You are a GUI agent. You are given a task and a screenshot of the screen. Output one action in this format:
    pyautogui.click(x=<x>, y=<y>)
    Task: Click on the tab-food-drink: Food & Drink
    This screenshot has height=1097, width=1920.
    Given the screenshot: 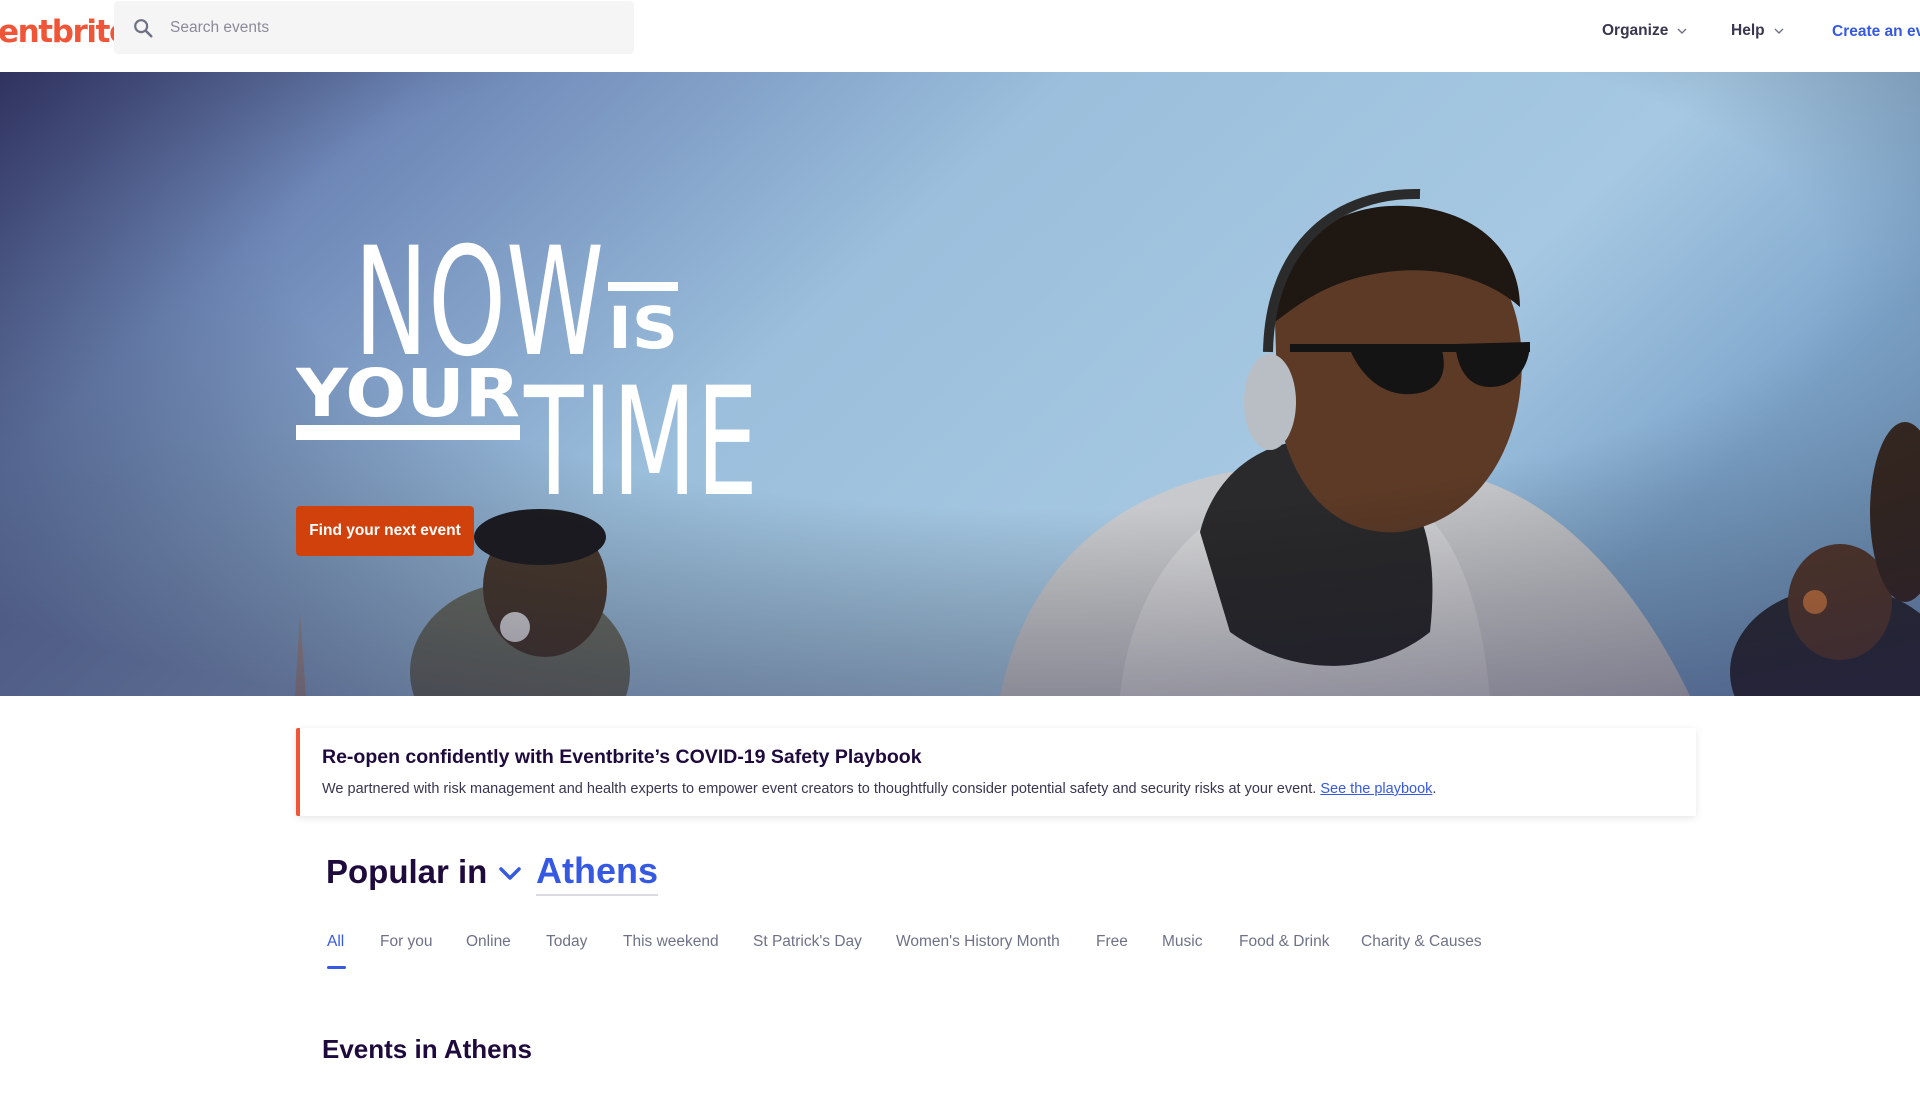 What is the action you would take?
    pyautogui.click(x=1284, y=942)
    